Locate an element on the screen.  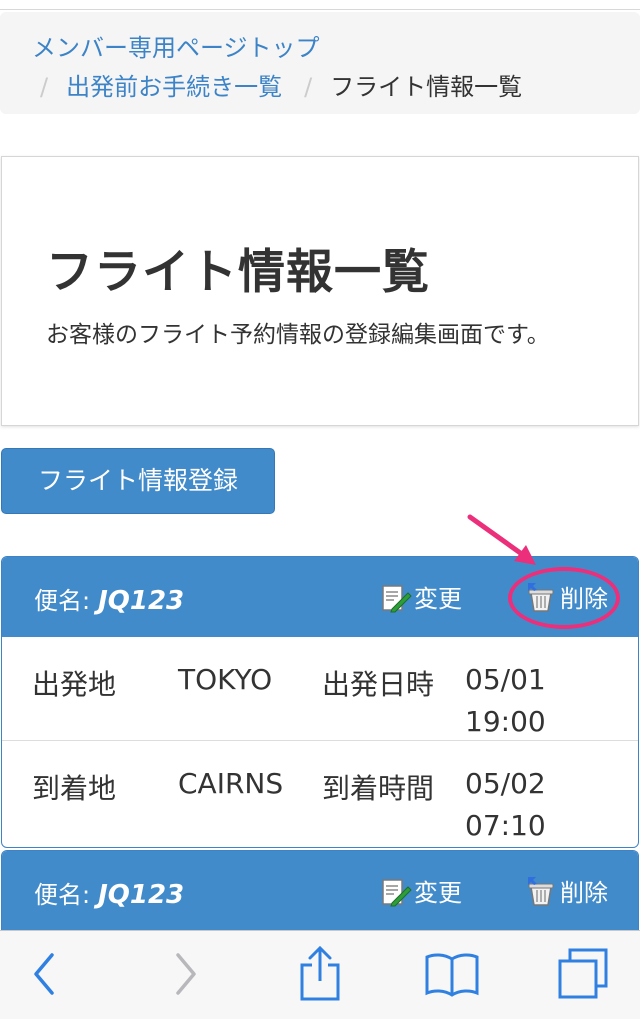
breadcrumb-row: / 出発前お手続き一覧 / フライト情報一覧 is located at coordinates (281, 84).